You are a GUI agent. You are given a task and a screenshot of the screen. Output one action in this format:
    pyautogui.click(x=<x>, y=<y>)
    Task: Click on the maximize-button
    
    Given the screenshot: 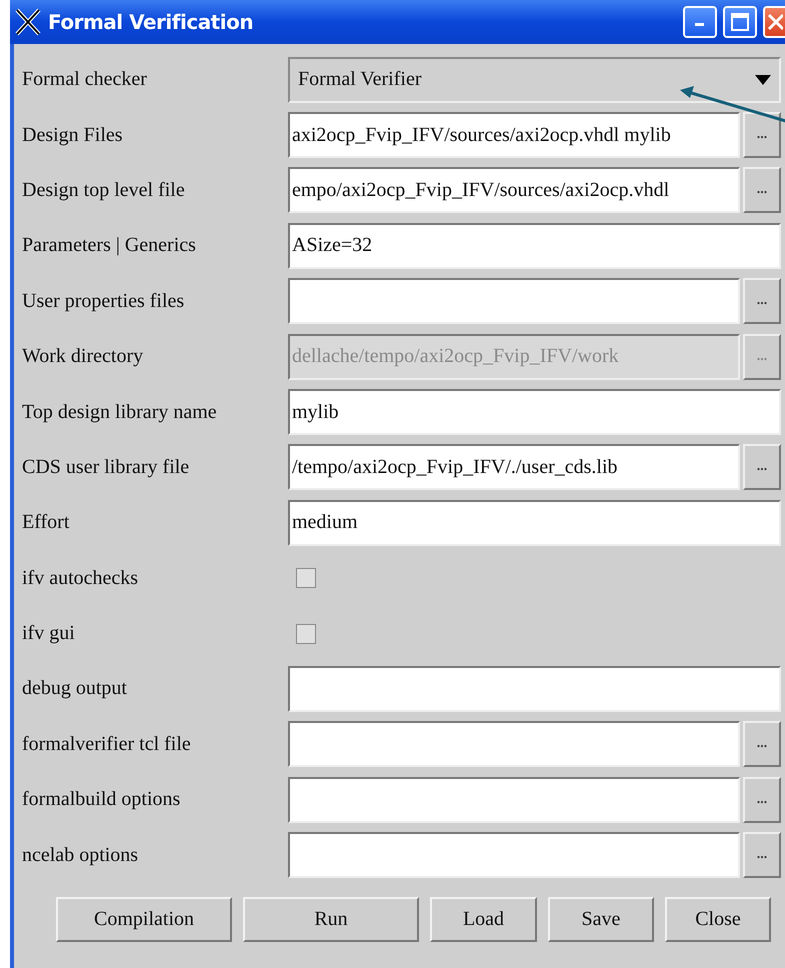 What is the action you would take?
    pyautogui.click(x=740, y=22)
    